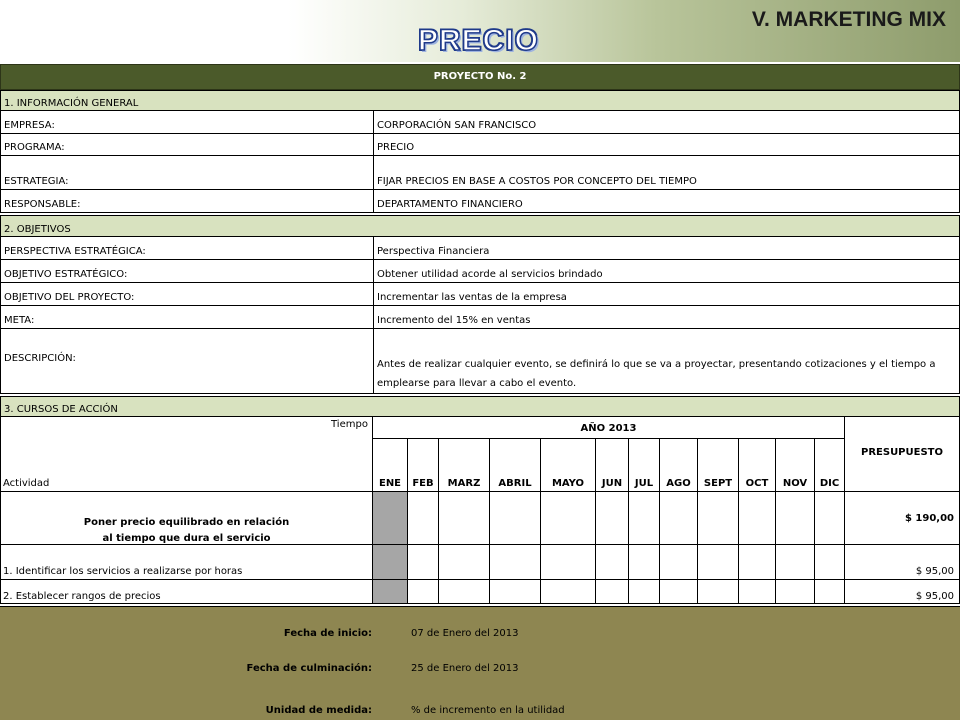 Image resolution: width=960 pixels, height=720 pixels. What do you see at coordinates (480, 77) in the screenshot?
I see `project-bar: PROYECTO No. 2` at bounding box center [480, 77].